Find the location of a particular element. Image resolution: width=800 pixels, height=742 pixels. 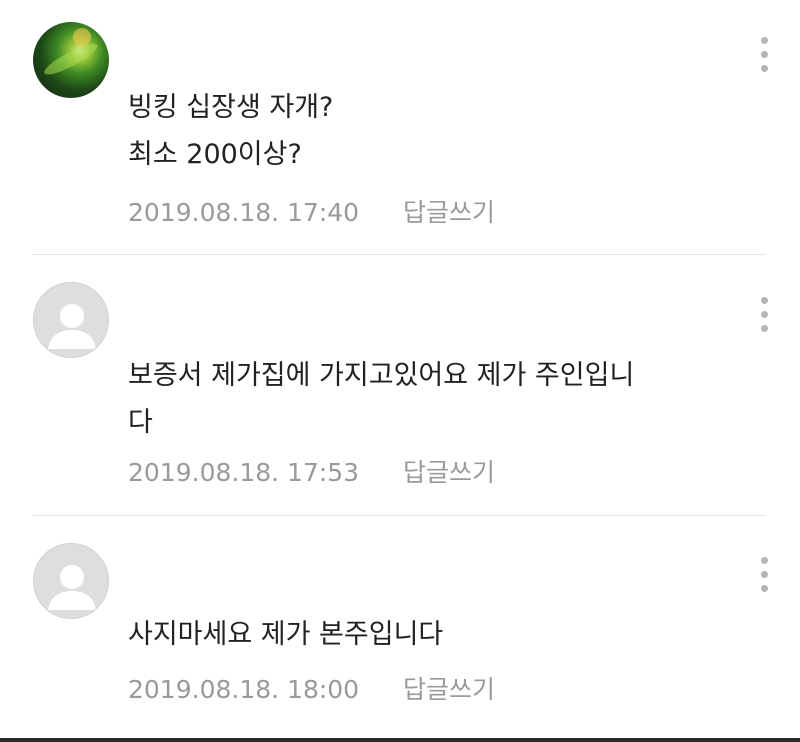

bottom-edge-bar is located at coordinates (400, 740).